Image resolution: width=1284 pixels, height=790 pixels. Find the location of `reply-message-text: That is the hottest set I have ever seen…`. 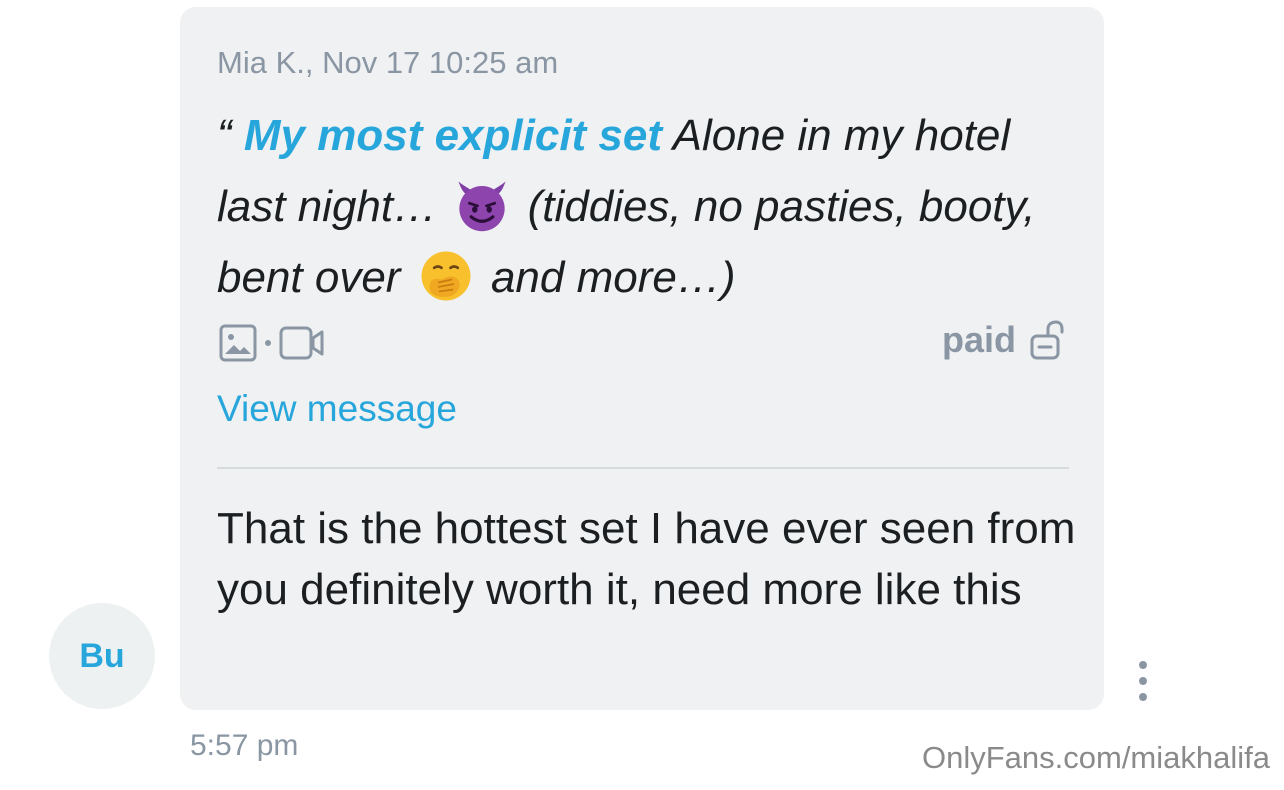

reply-message-text: That is the hottest set I have ever seen… is located at coordinates (646, 559).